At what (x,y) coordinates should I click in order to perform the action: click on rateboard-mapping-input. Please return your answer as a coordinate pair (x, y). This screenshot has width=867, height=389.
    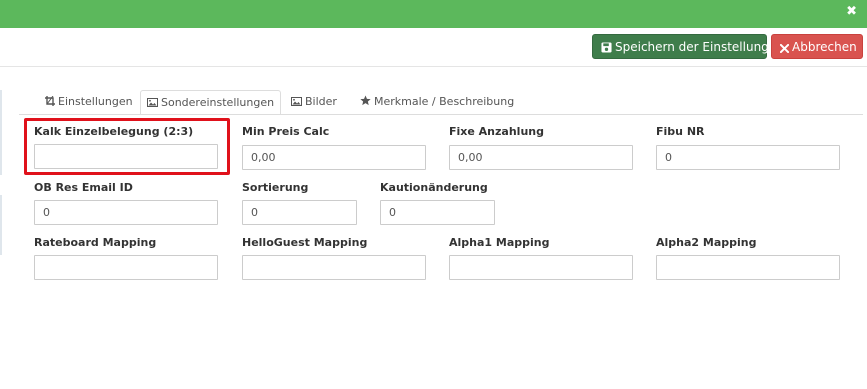
    Looking at the image, I should click on (126, 267).